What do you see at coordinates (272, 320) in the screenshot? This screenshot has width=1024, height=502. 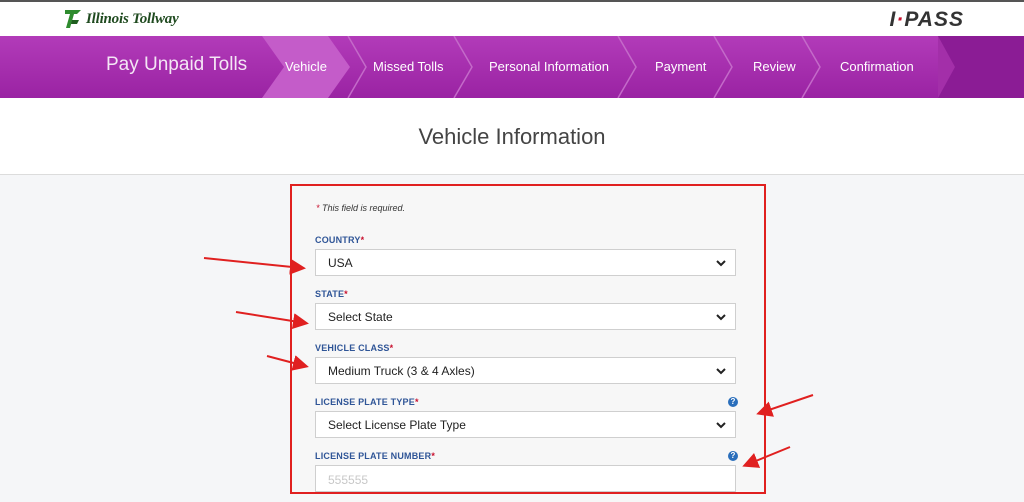 I see `arrow-state` at bounding box center [272, 320].